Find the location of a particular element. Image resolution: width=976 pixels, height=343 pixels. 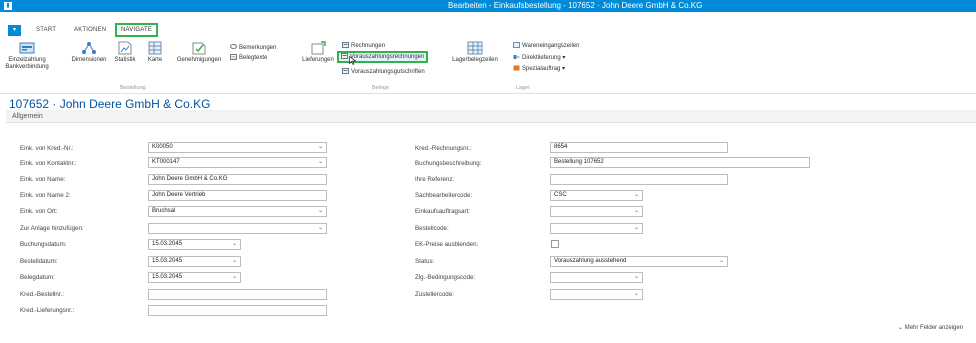

statistik-button: Statistik is located at coordinates (125, 52).